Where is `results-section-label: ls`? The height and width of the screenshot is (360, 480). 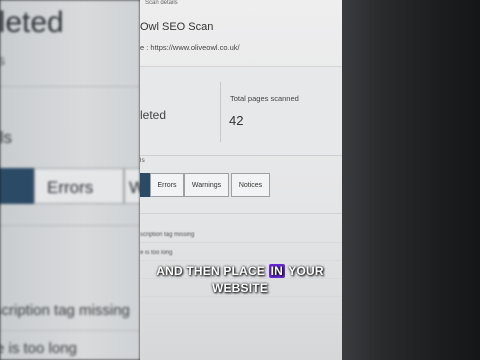 results-section-label: ls is located at coordinates (142, 160).